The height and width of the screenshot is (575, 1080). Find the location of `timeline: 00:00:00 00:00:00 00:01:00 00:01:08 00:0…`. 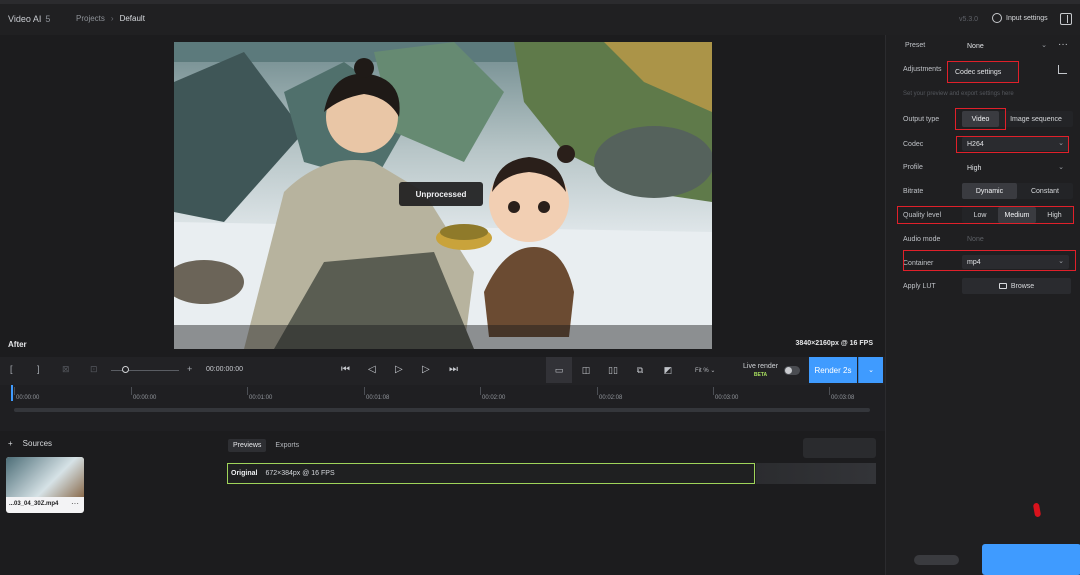

timeline: 00:00:00 00:00:00 00:01:00 00:01:08 00:0… is located at coordinates (442, 408).